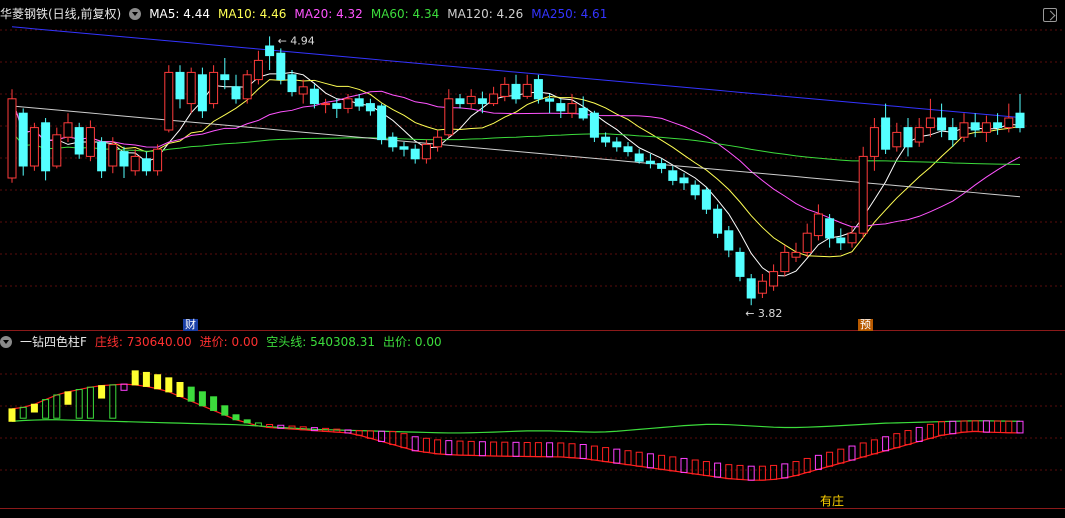 This screenshot has height=518, width=1065. What do you see at coordinates (865, 325) in the screenshot?
I see `forecast-tag: 预` at bounding box center [865, 325].